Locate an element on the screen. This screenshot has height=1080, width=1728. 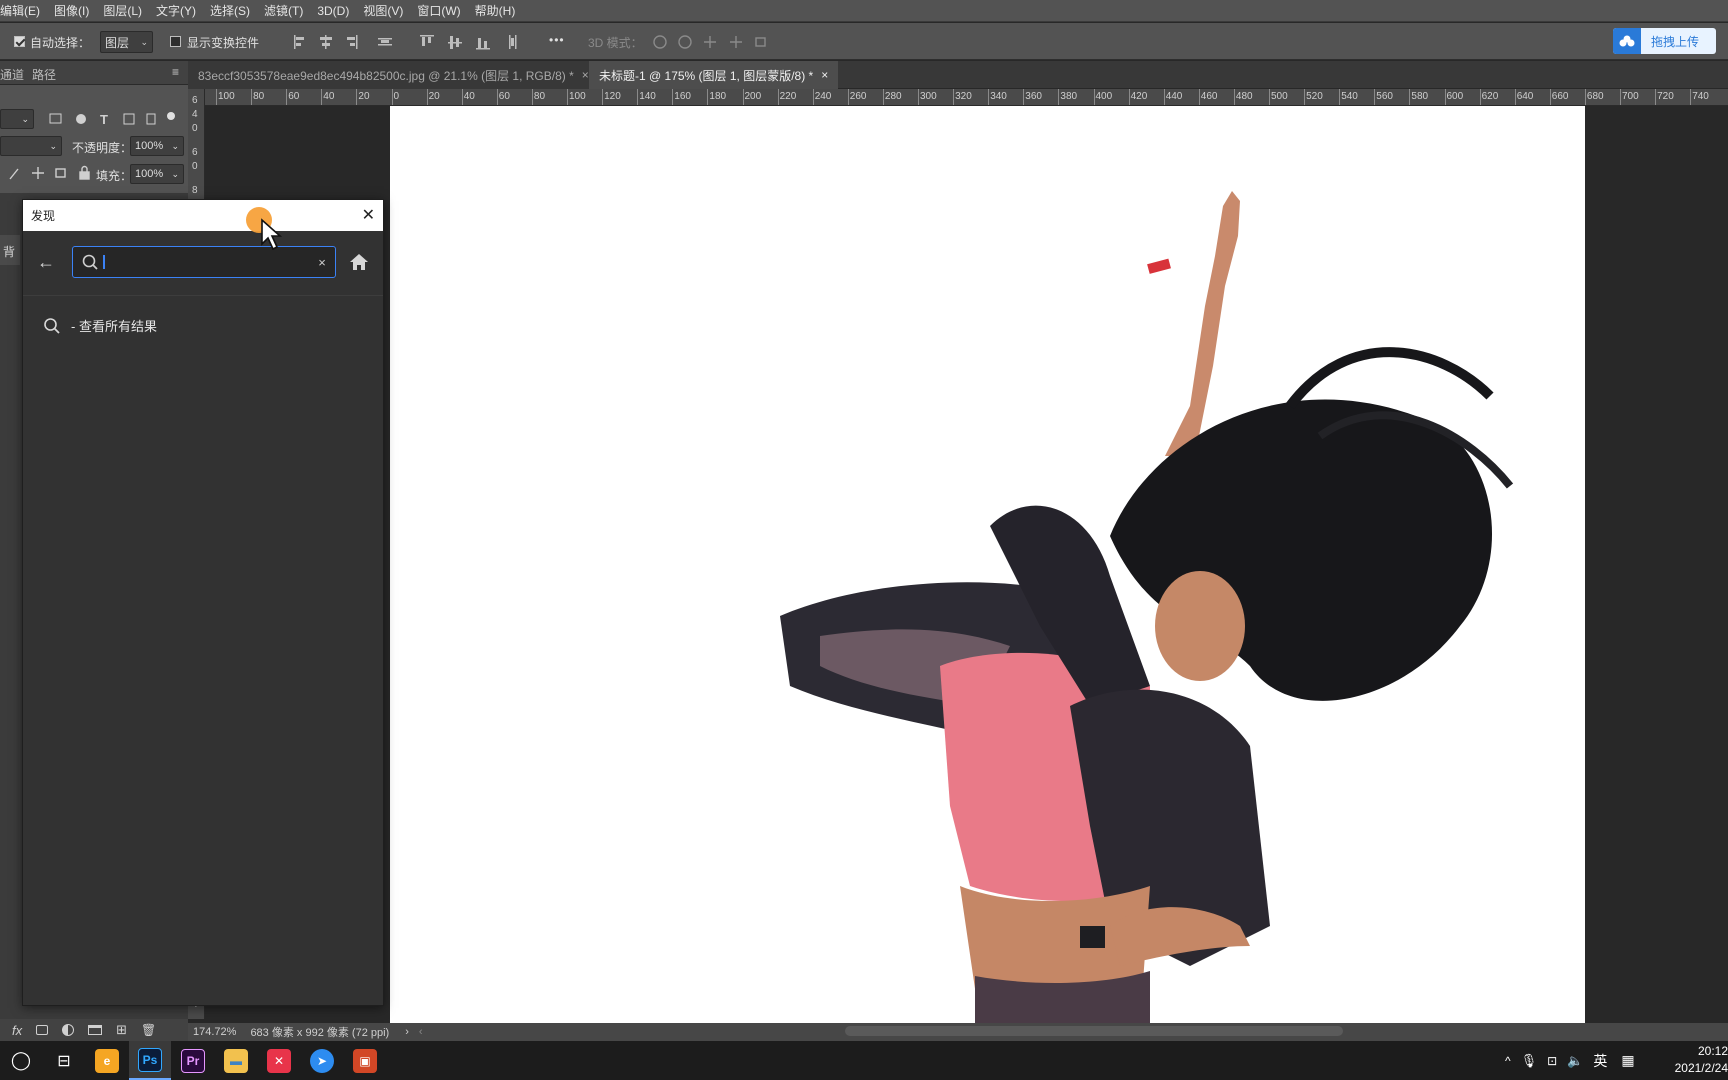
ruler-tick-label: 740 is located at coordinates (1700, 96).